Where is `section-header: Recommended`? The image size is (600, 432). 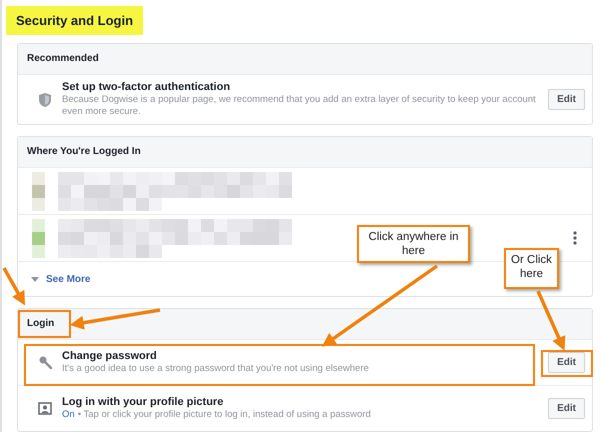
section-header: Recommended is located at coordinates (305, 59).